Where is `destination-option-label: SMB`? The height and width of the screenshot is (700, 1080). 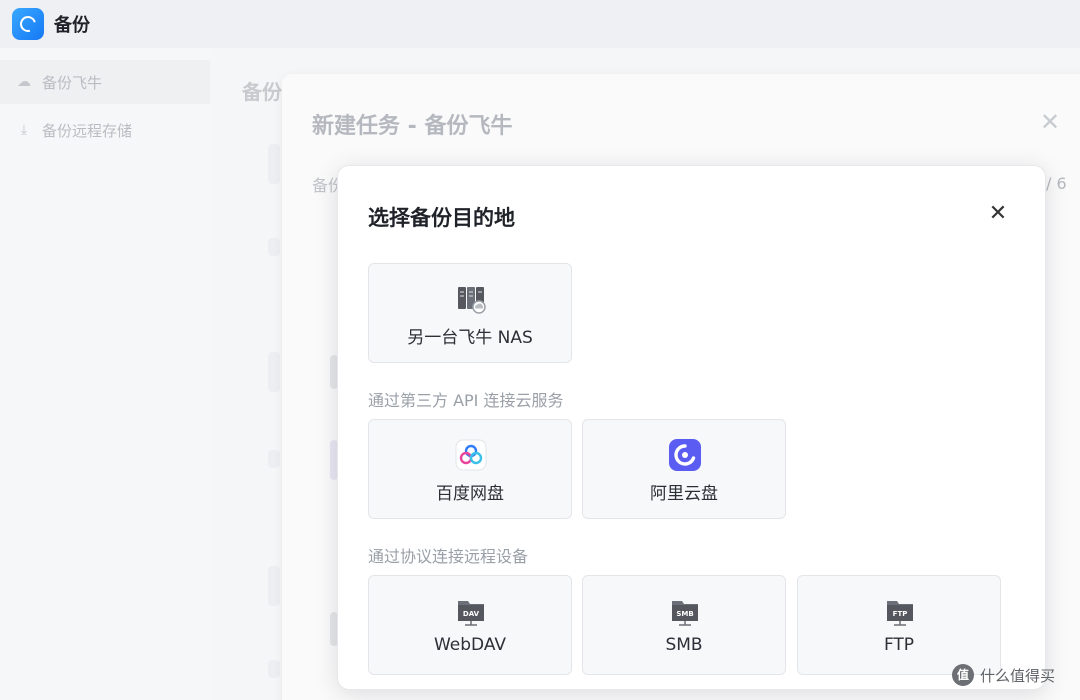 destination-option-label: SMB is located at coordinates (684, 645).